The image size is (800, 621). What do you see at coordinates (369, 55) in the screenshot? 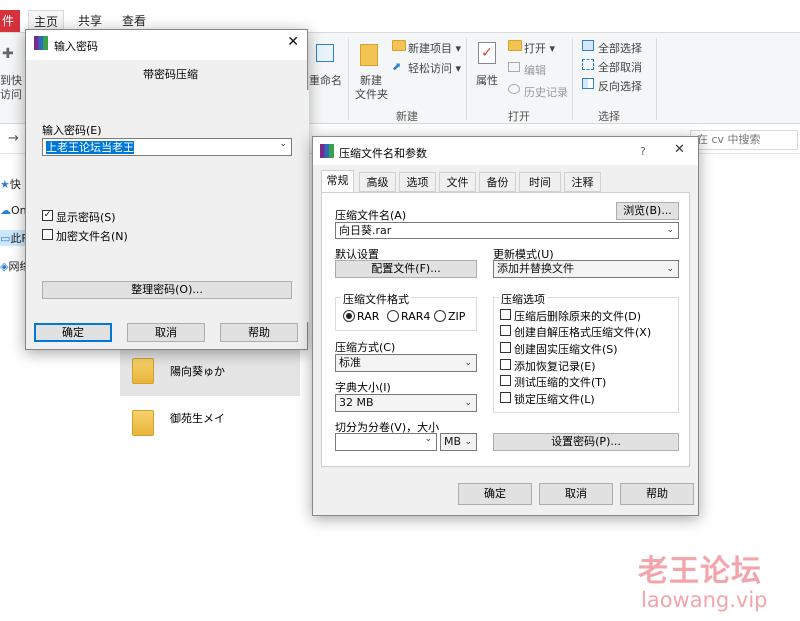
I see `new-folder-icon` at bounding box center [369, 55].